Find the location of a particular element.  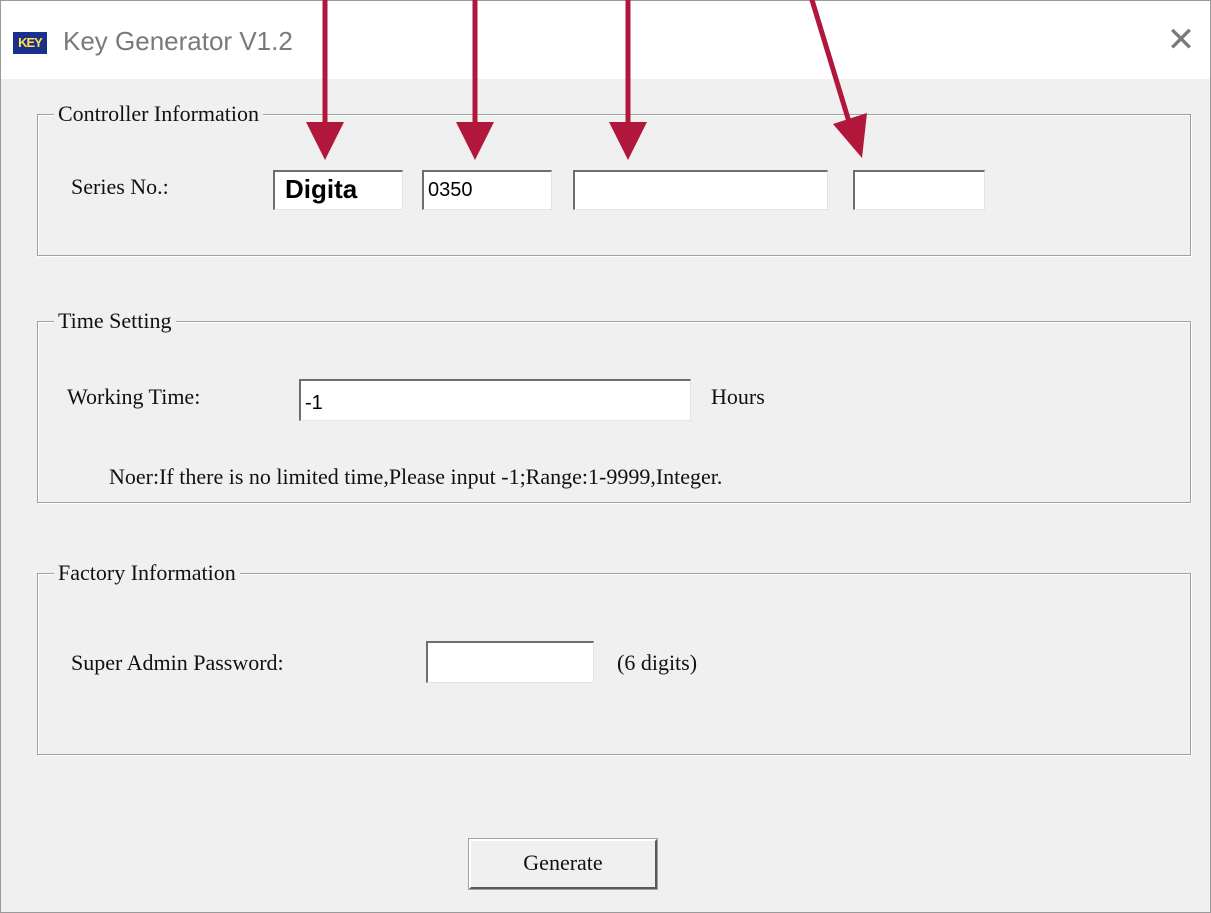

super-admin-password-label: Super Admin Password: is located at coordinates (177, 662).